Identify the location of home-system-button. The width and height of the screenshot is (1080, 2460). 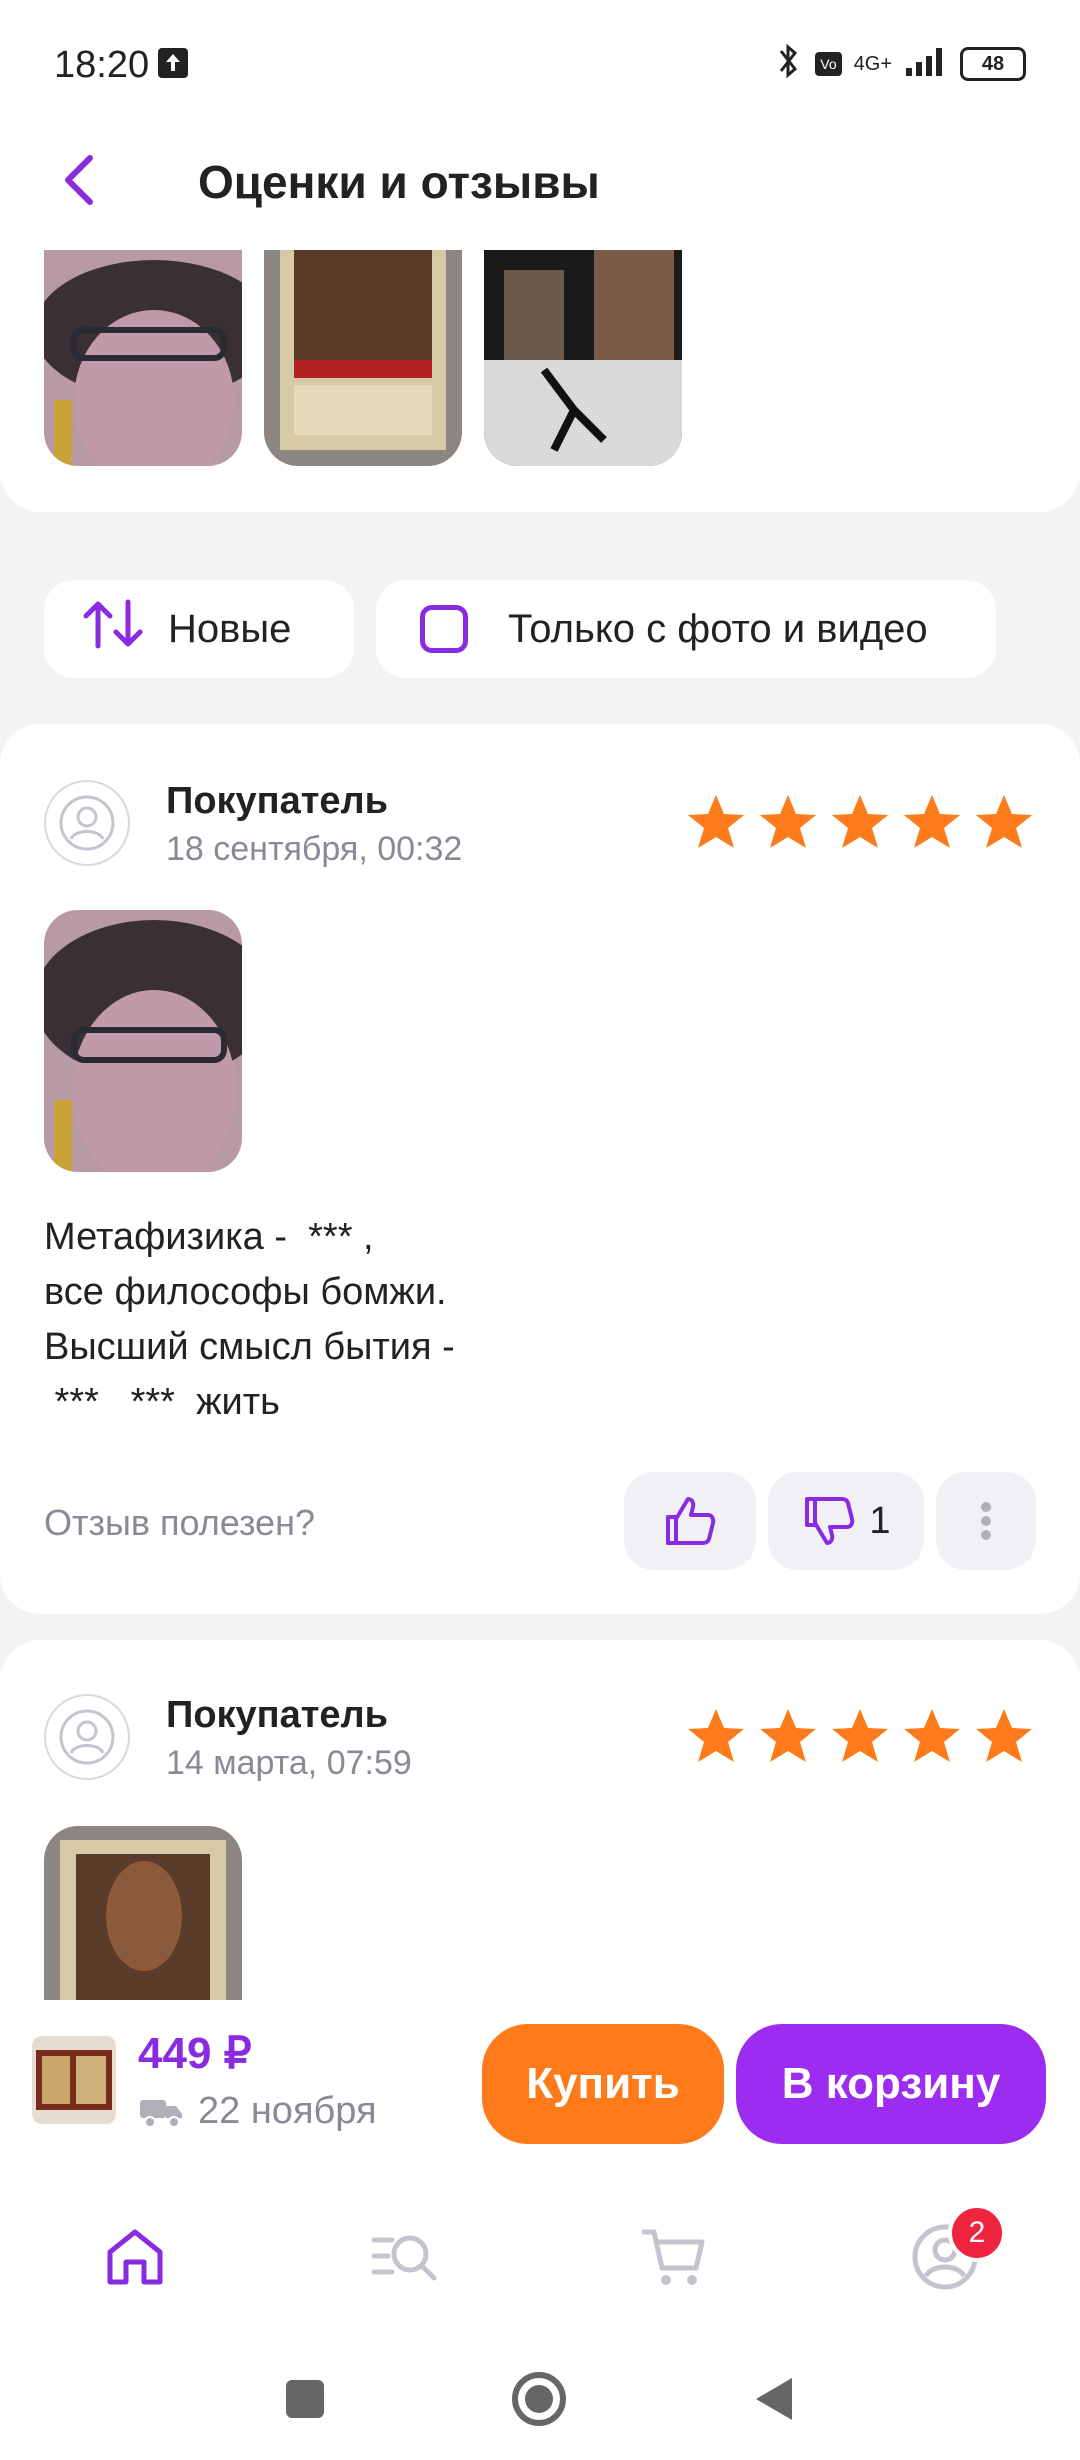
(539, 2401).